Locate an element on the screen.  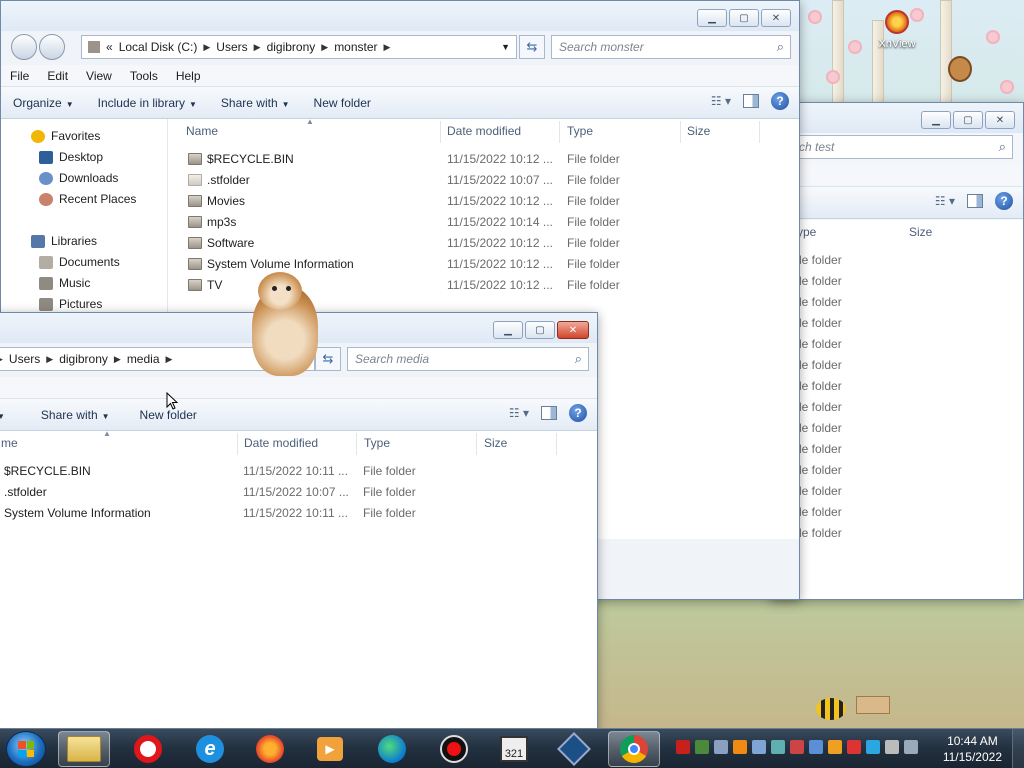
nav-documents: Documents is located at coordinates (79, 262).